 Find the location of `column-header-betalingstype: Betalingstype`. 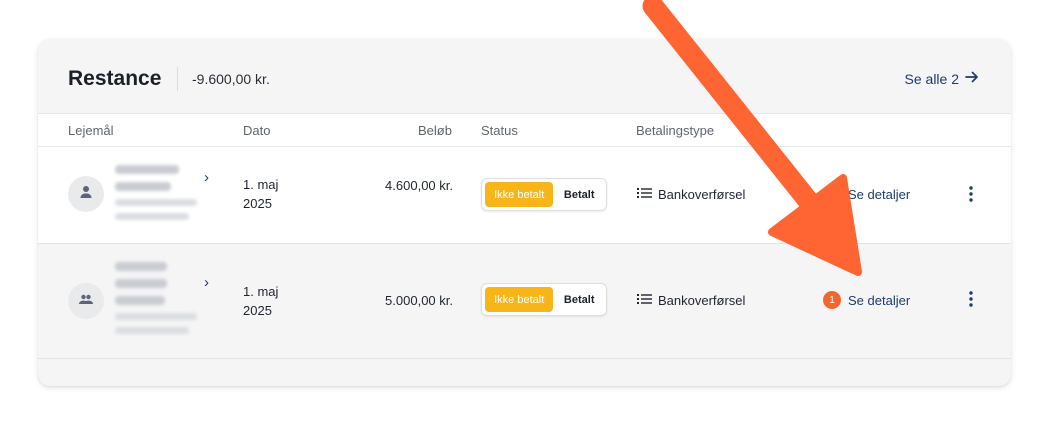

column-header-betalingstype: Betalingstype is located at coordinates (675, 130).